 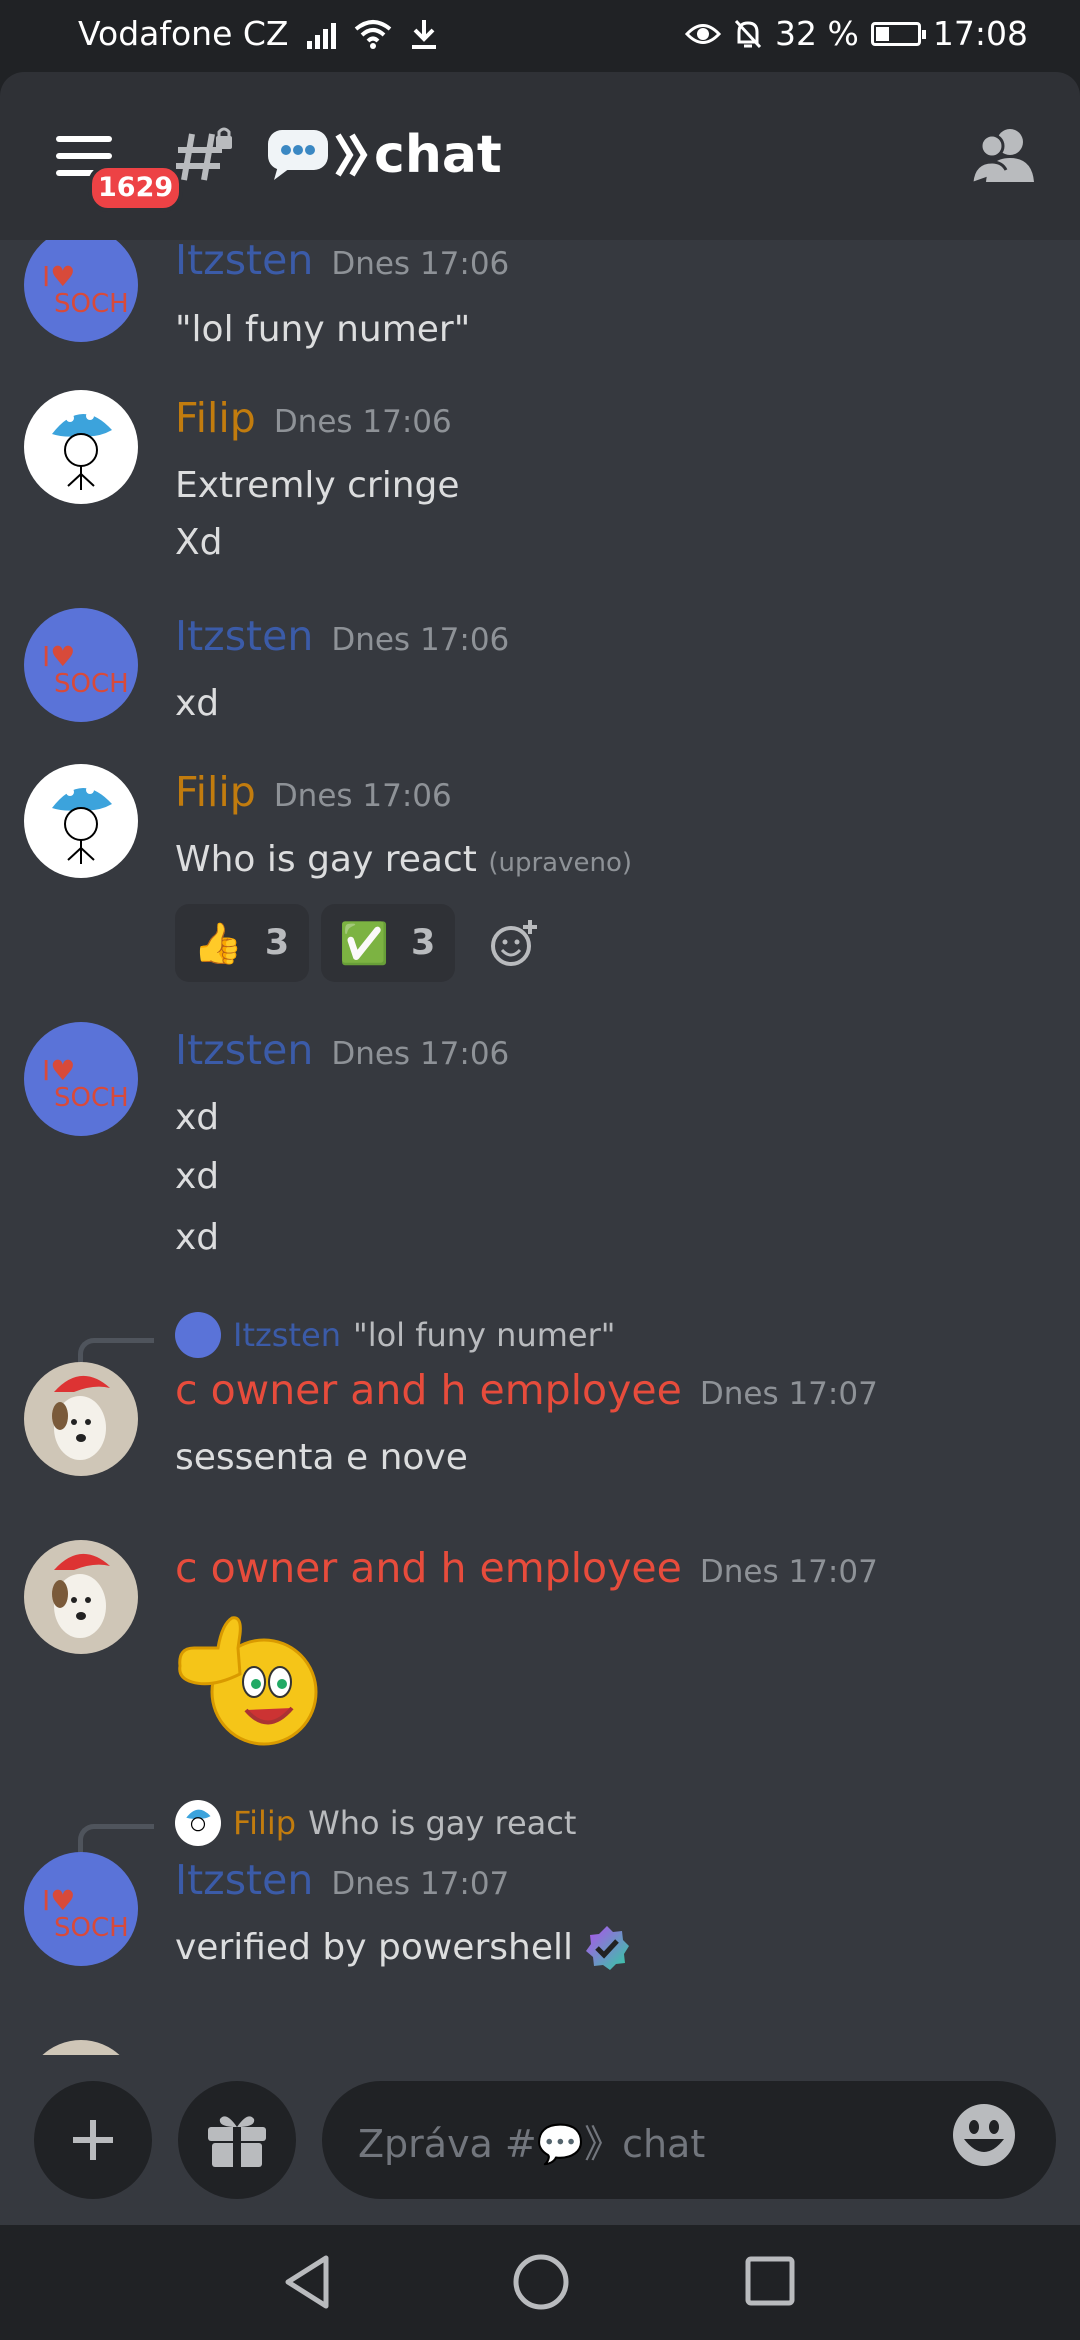 I want to click on add-reaction-icon, so click(x=514, y=943).